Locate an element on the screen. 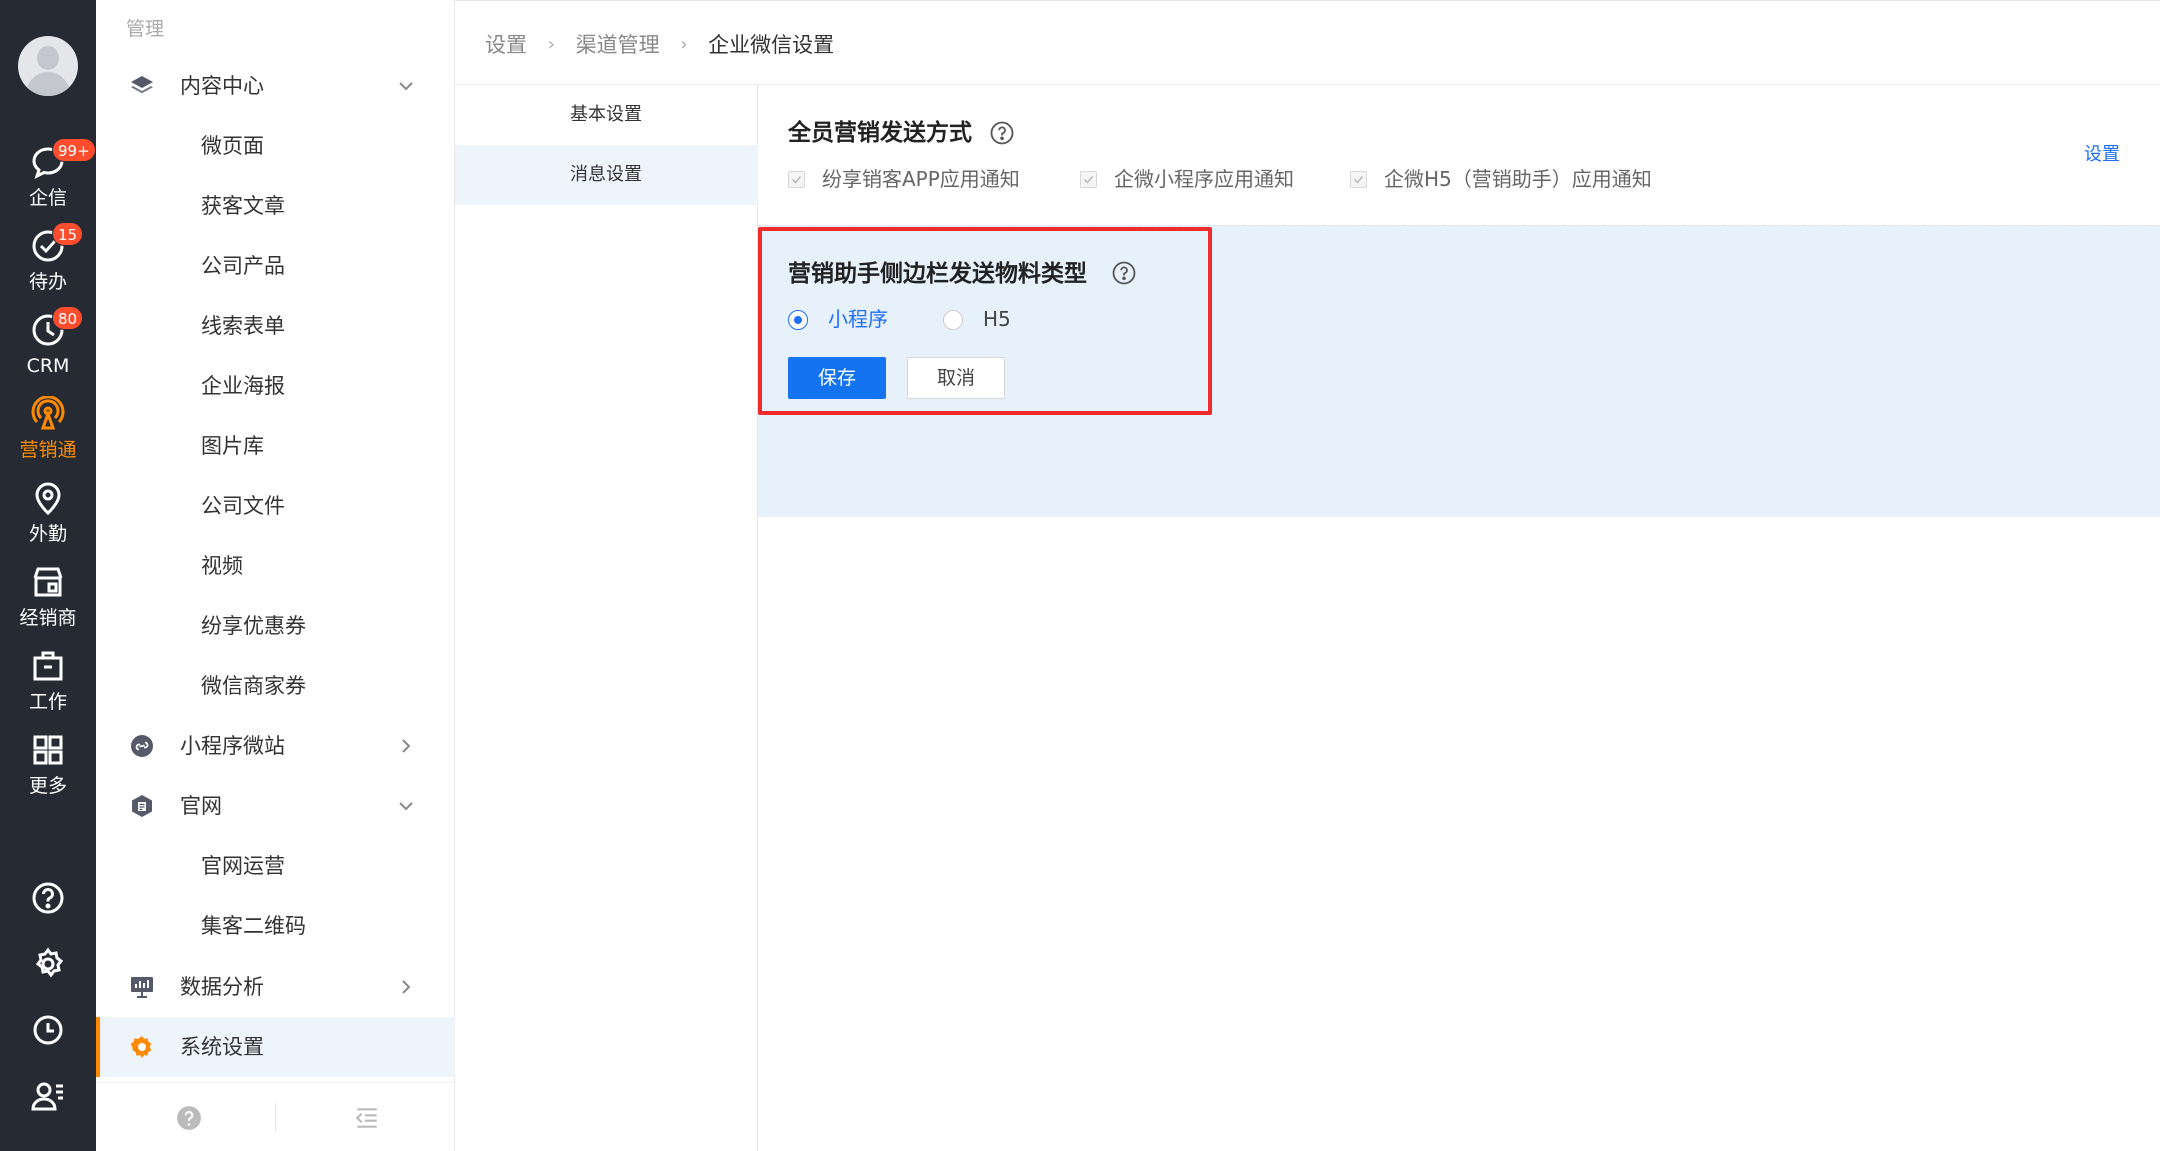 Image resolution: width=2160 pixels, height=1151 pixels. breadcrumb-channel: 渠道管理 is located at coordinates (618, 45).